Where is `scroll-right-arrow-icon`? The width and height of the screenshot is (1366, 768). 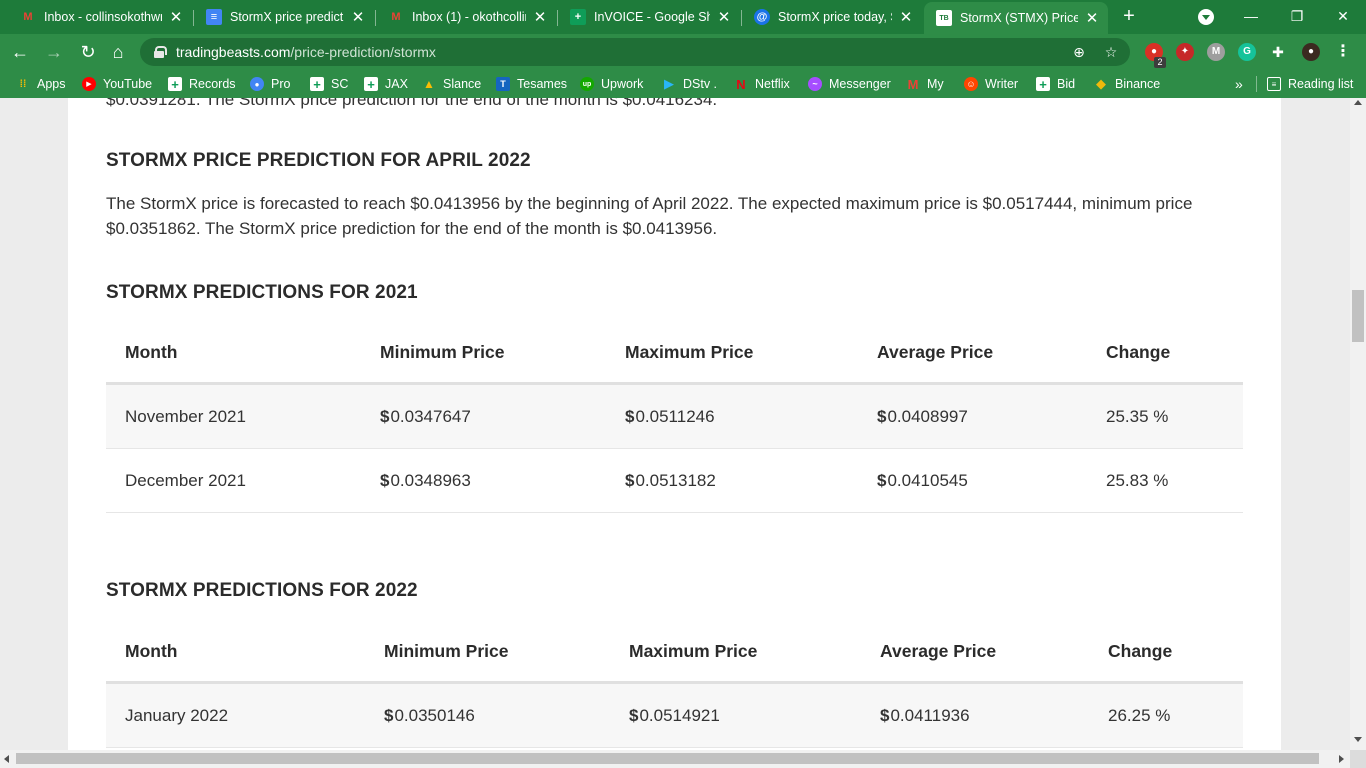 scroll-right-arrow-icon is located at coordinates (1341, 759).